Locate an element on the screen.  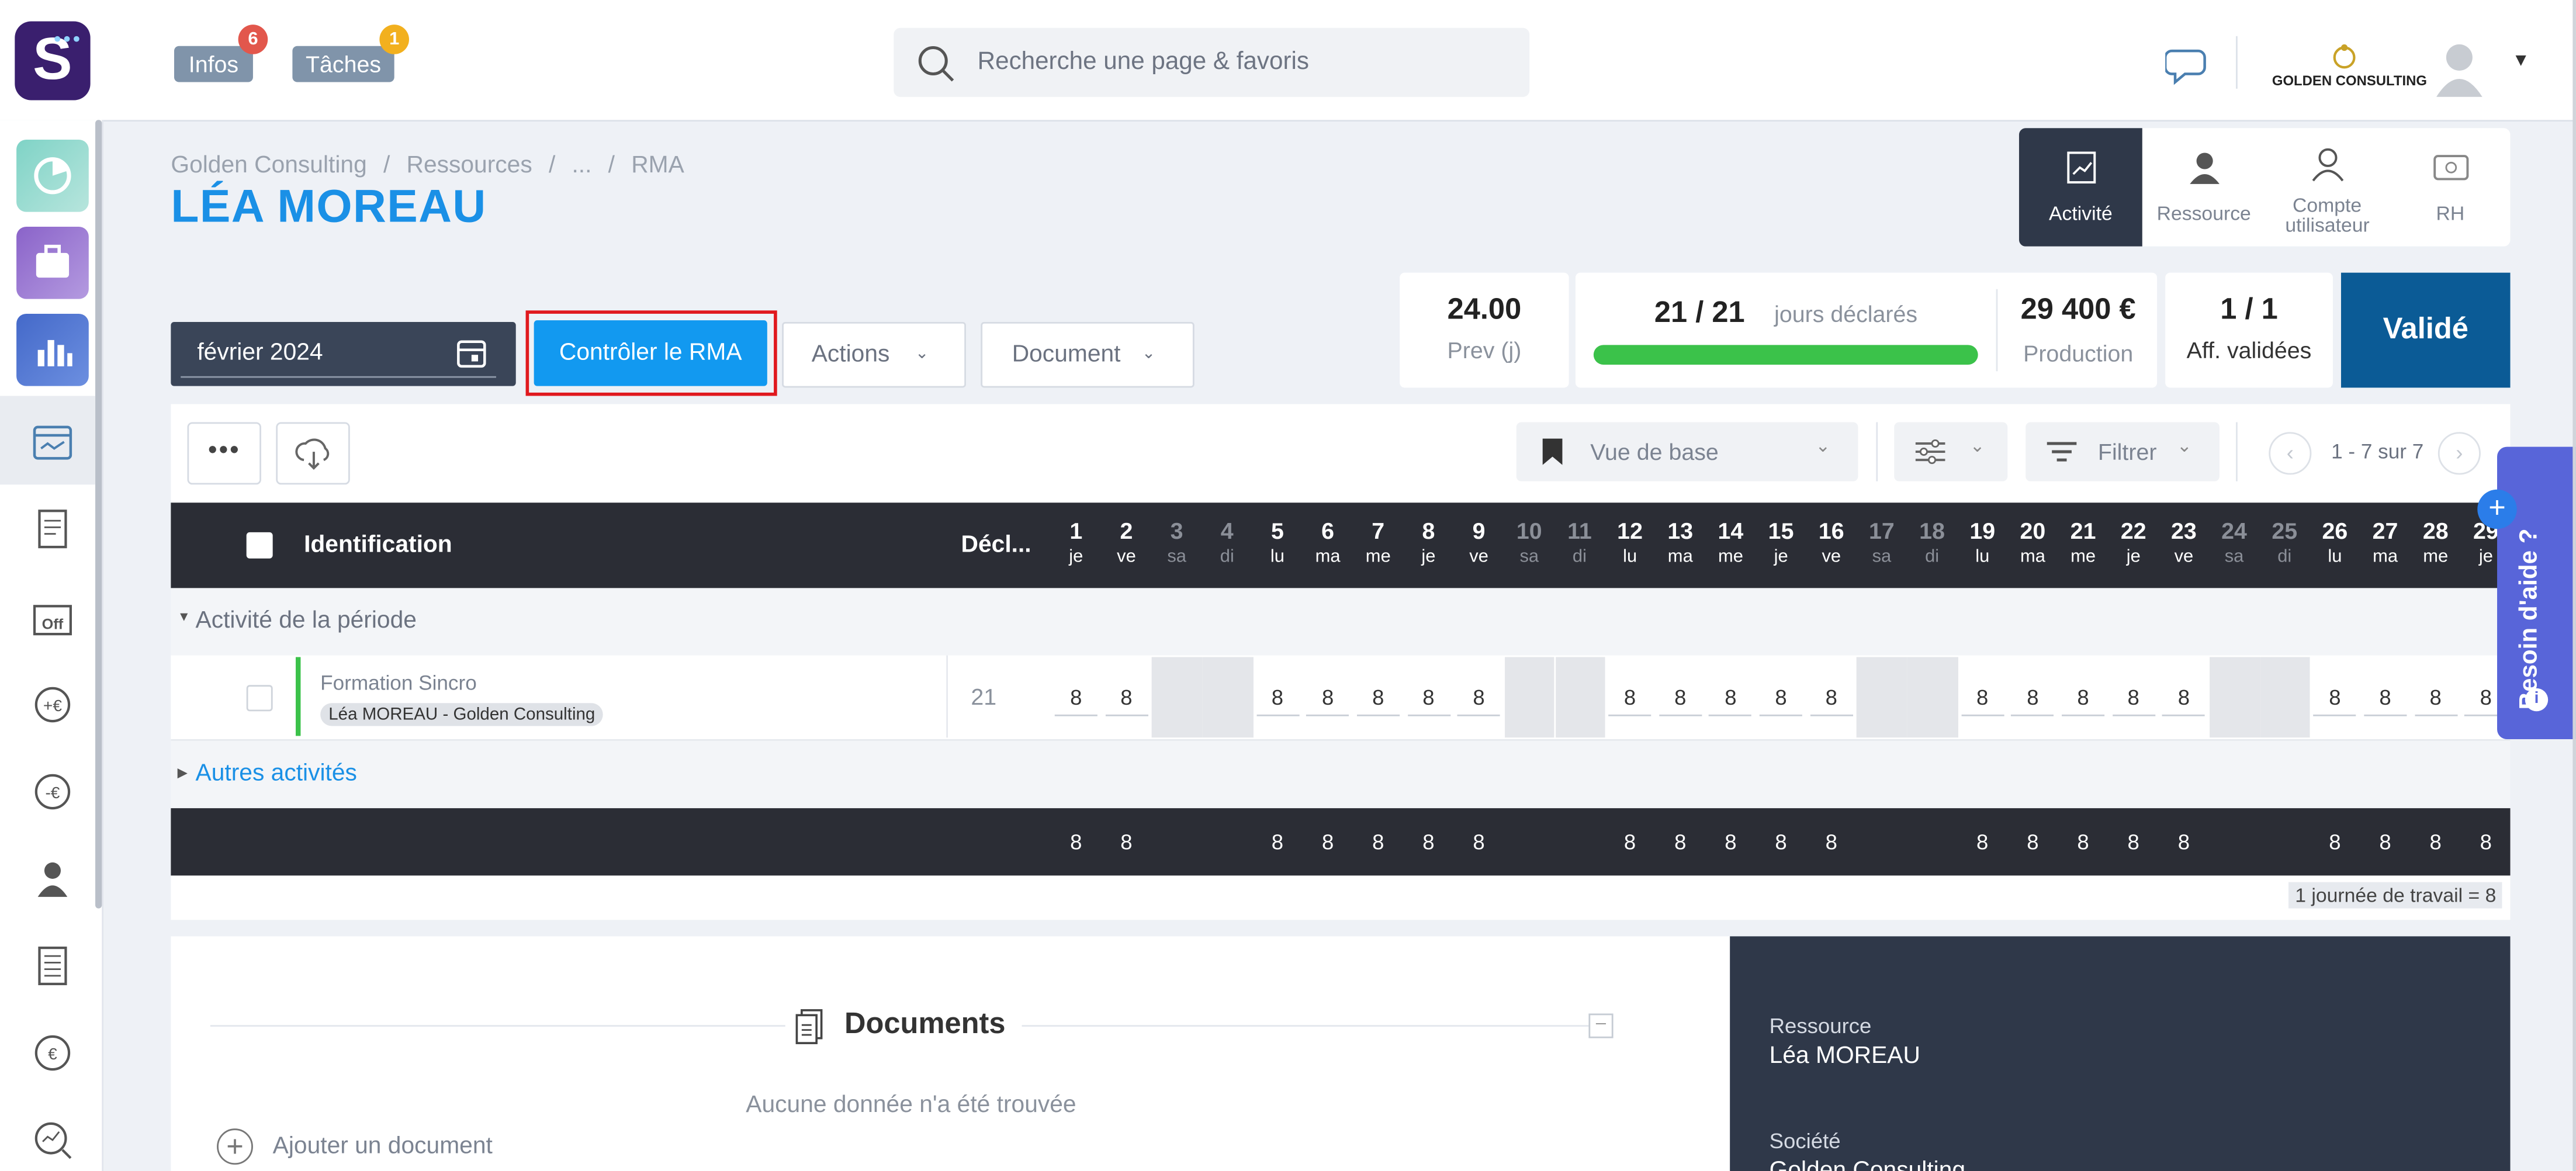
day-header: 7 me is located at coordinates (1378, 542).